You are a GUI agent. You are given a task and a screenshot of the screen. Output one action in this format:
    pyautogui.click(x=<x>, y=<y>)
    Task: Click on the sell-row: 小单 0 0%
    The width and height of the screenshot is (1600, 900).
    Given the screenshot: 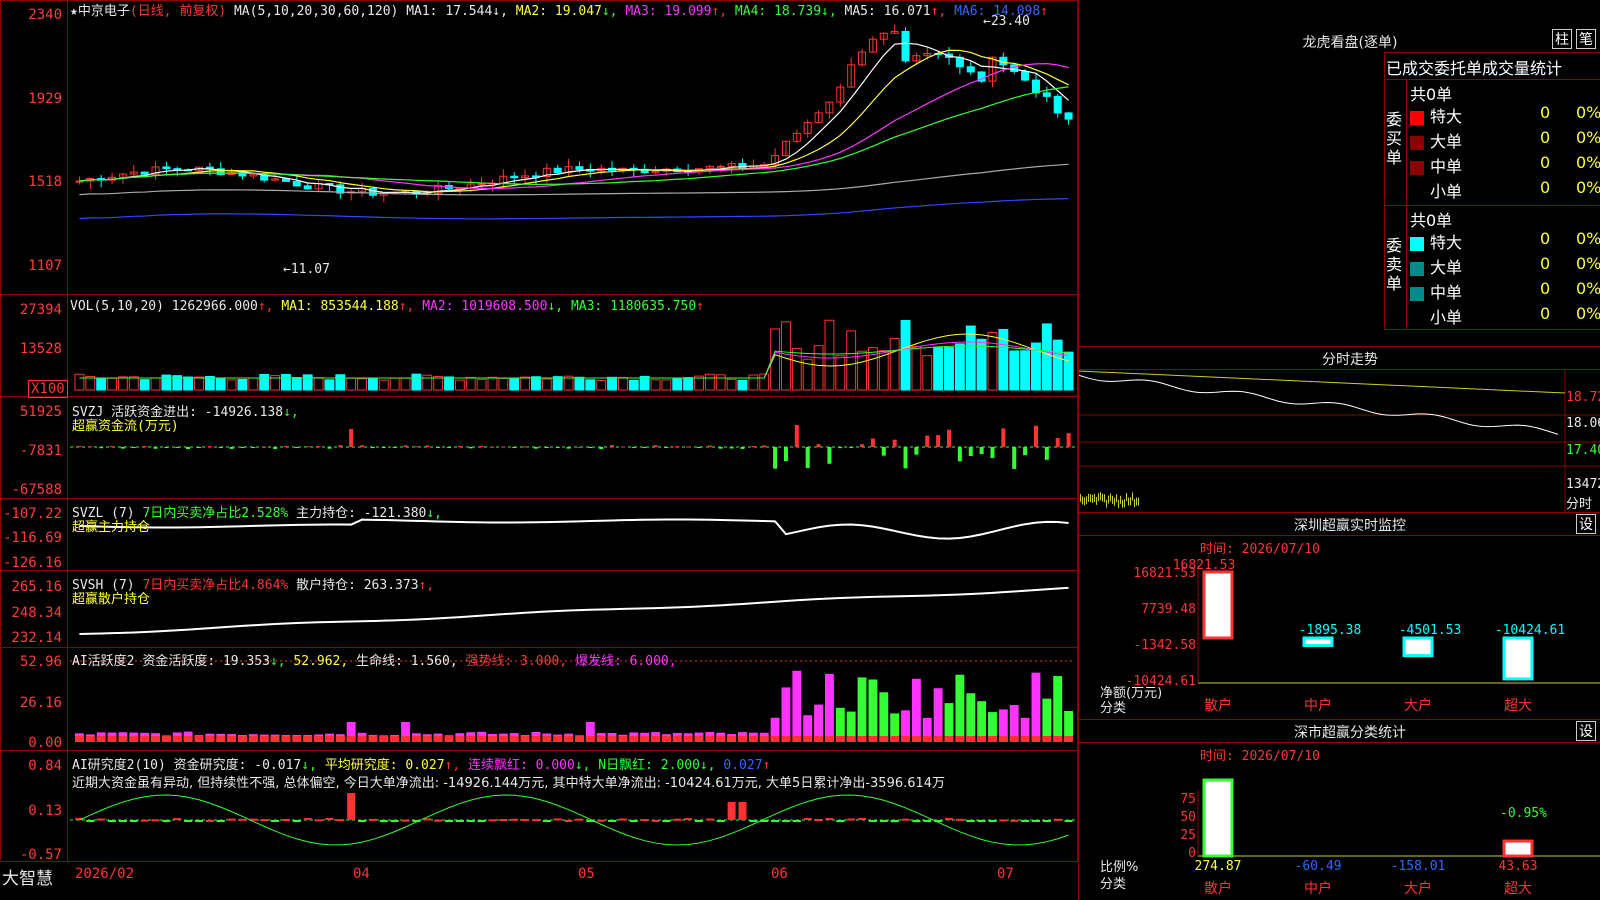 What is the action you would take?
    pyautogui.click(x=1505, y=316)
    